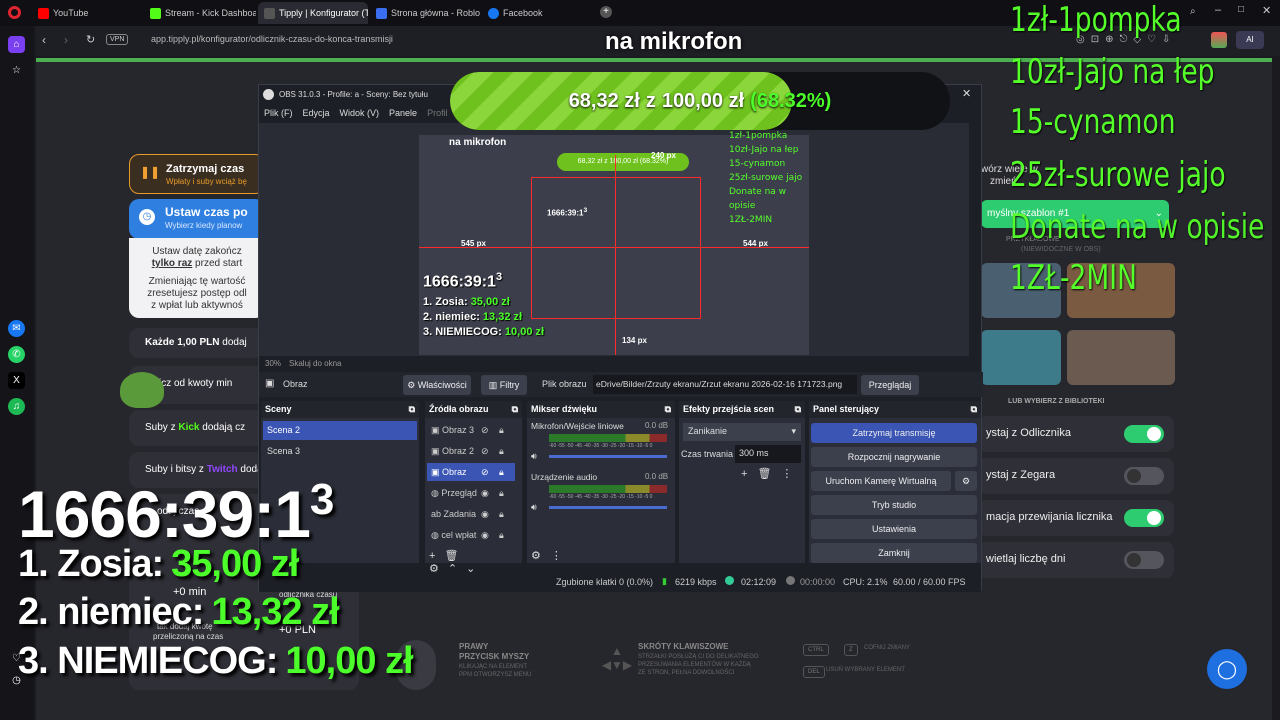 This screenshot has width=1280, height=720. Describe the element at coordinates (197, 174) in the screenshot. I see `pause-time-card: ❚❚ Zatrzymaj czas Wpłaty i suby wciąż bę` at that location.